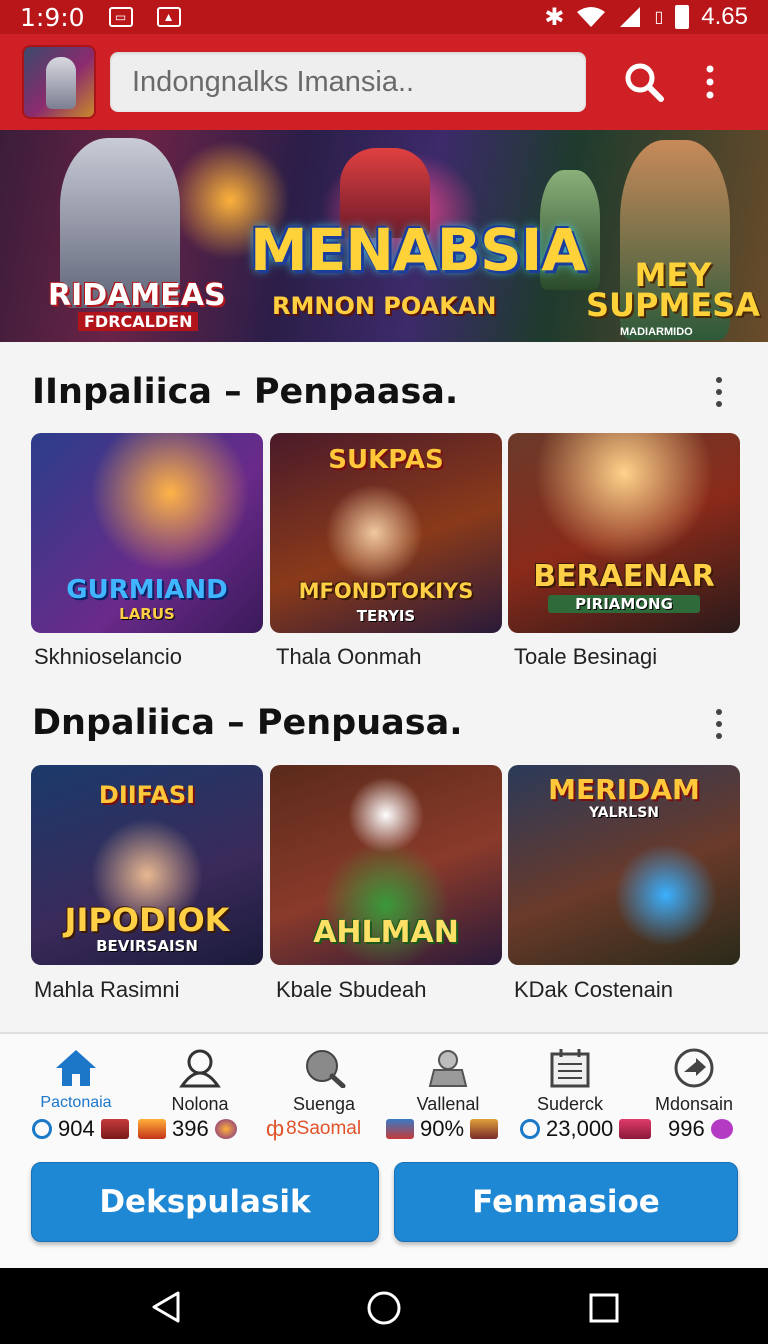 Image resolution: width=768 pixels, height=1344 pixels. What do you see at coordinates (624, 865) in the screenshot?
I see `game-card: MERIDAM YALRLSN` at bounding box center [624, 865].